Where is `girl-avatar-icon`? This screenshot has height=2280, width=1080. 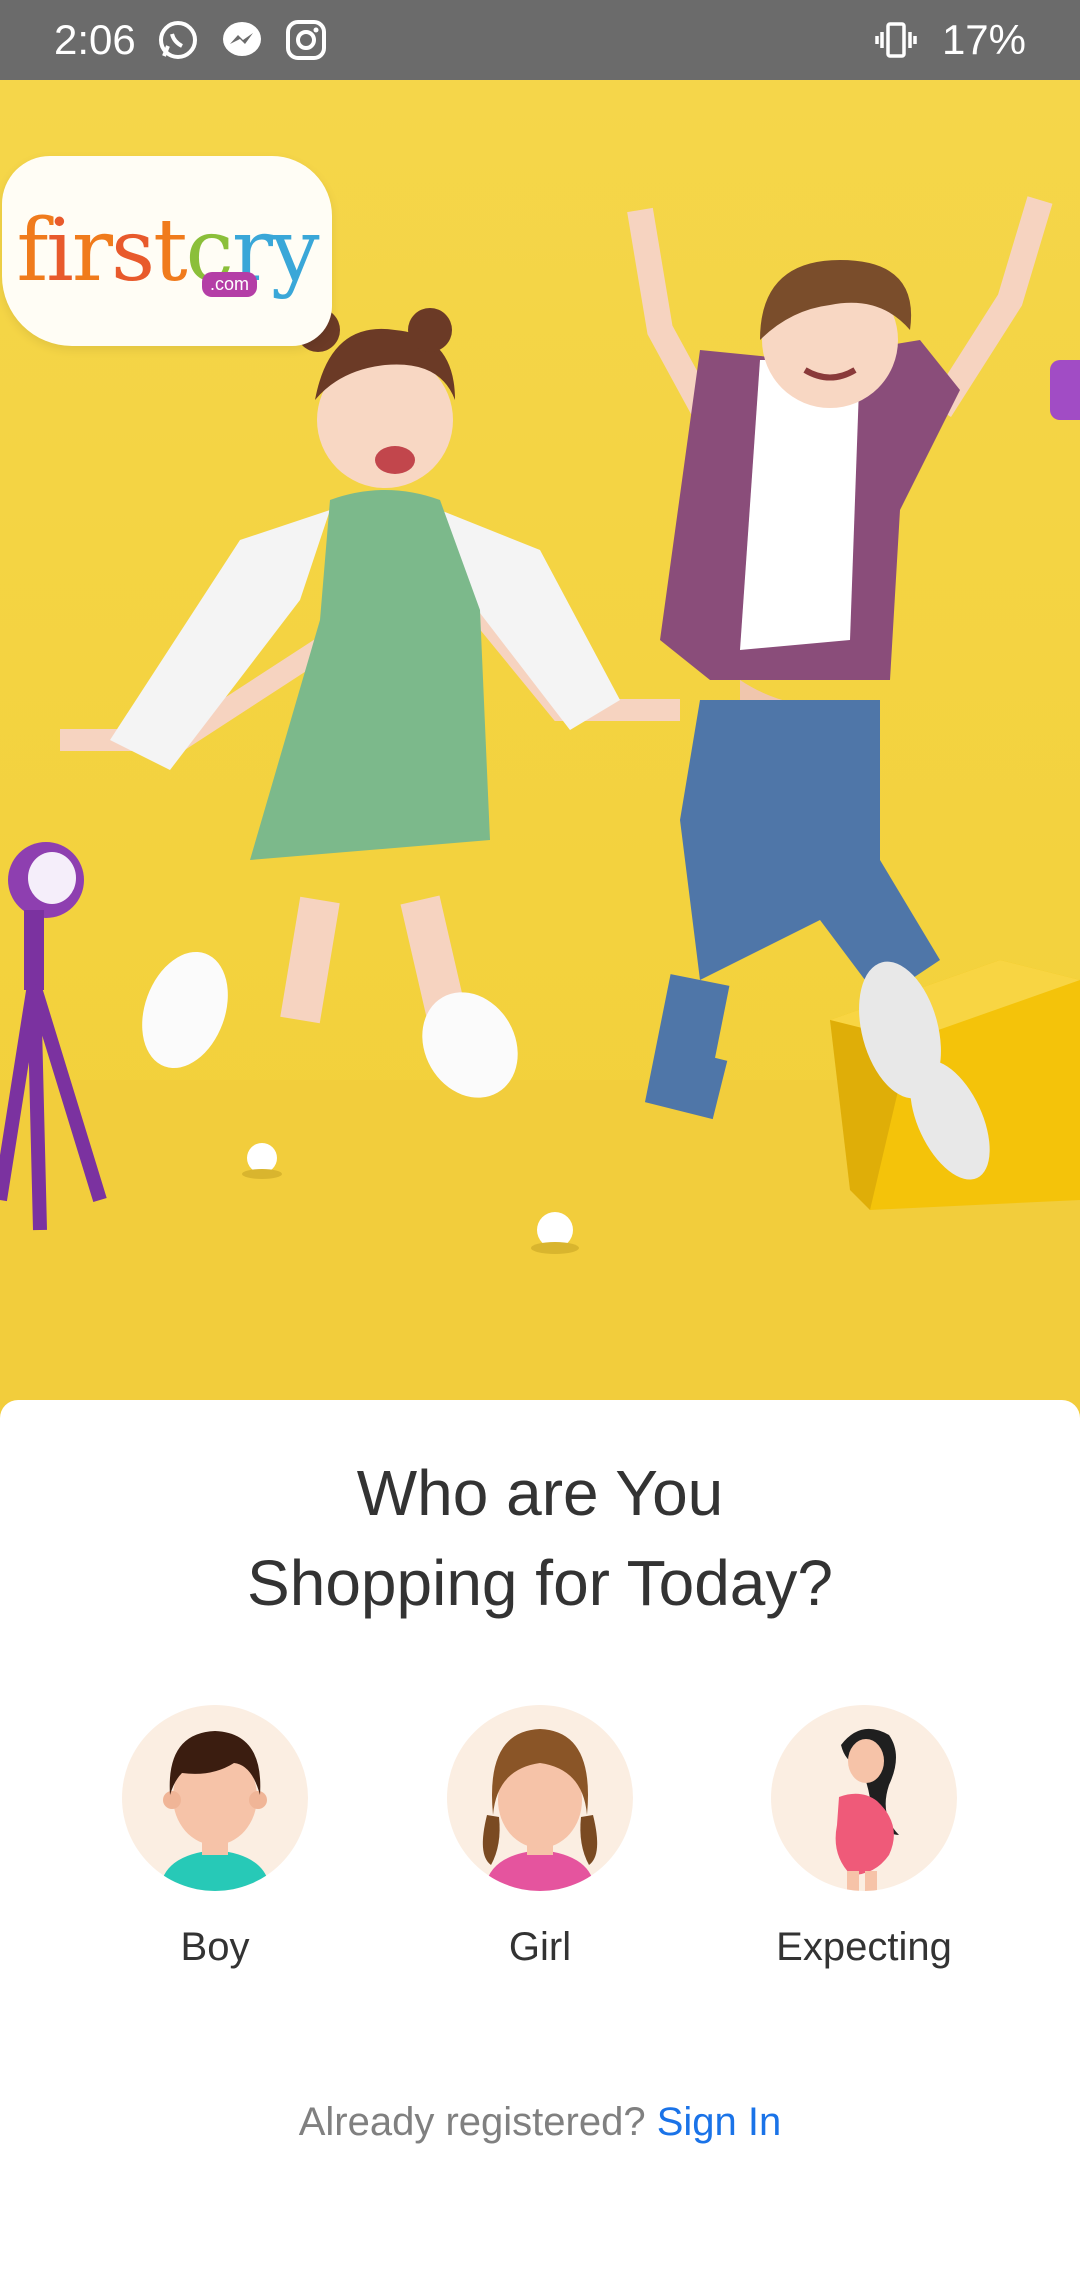 girl-avatar-icon is located at coordinates (540, 1798).